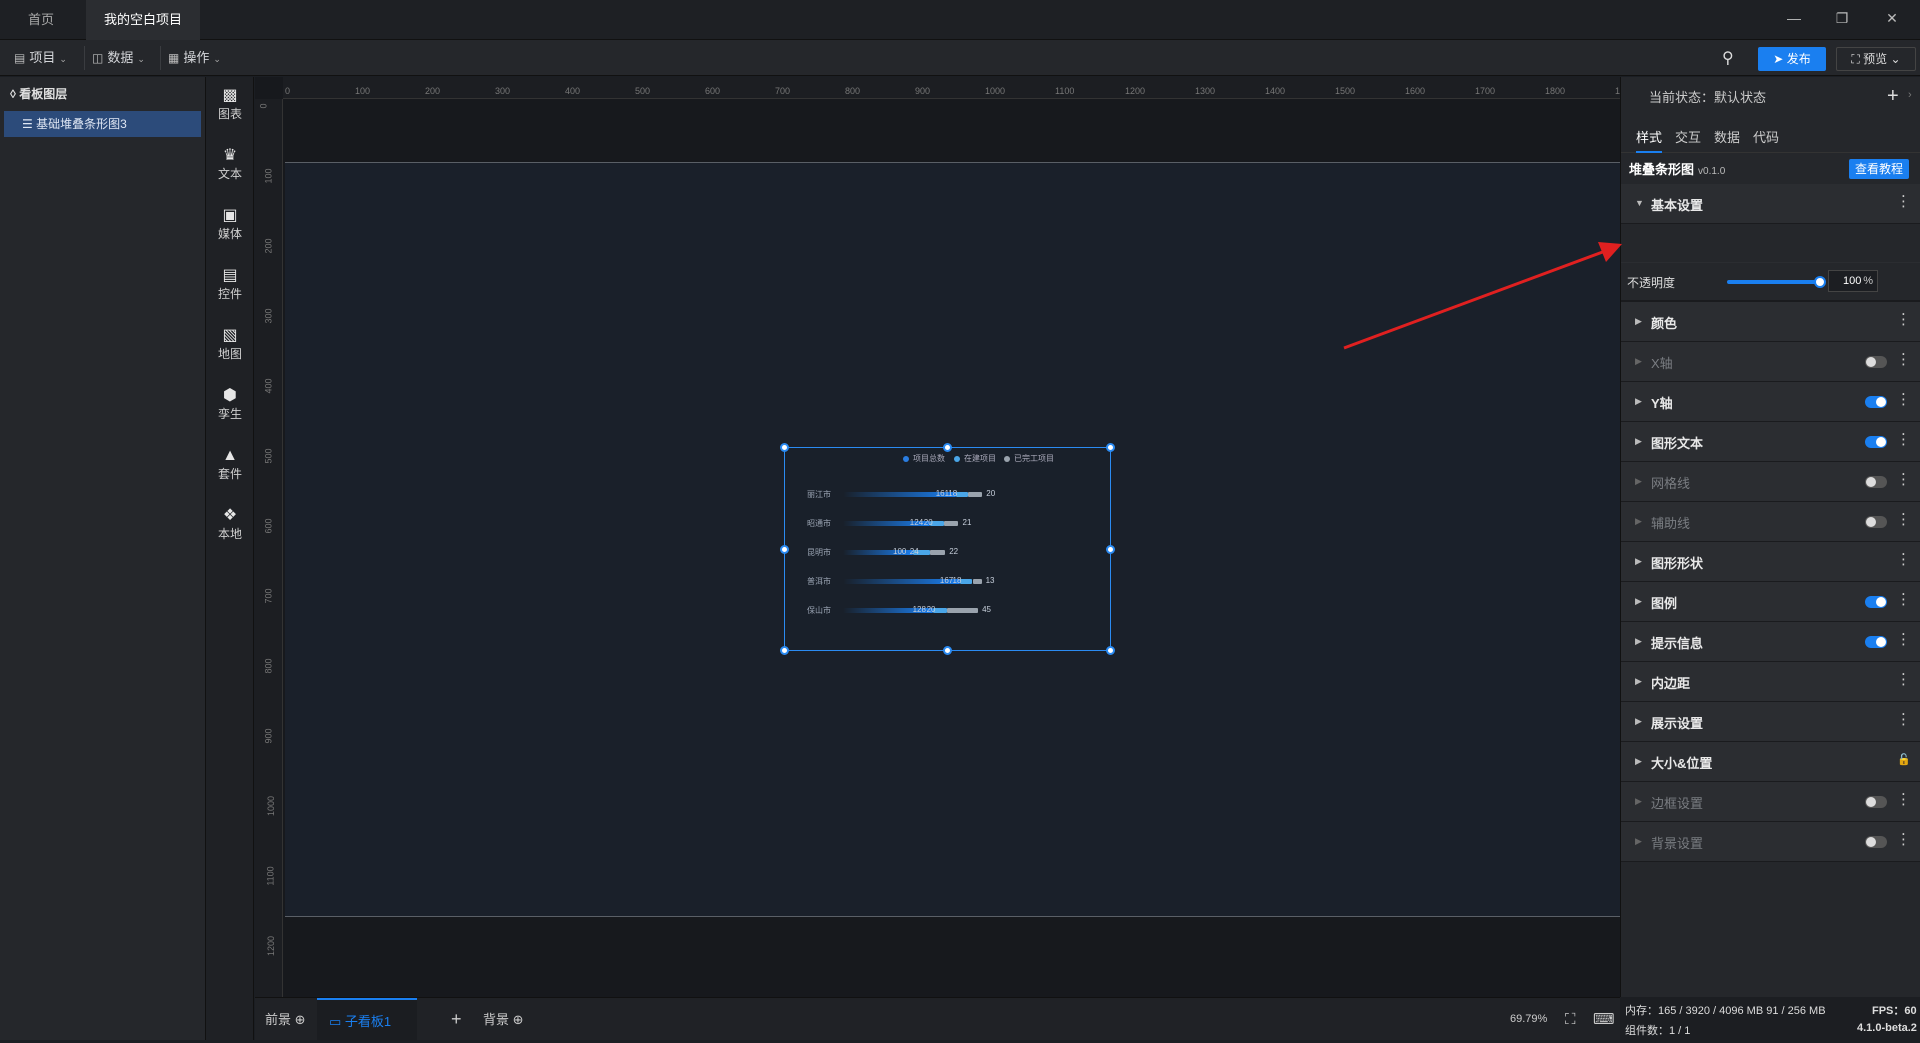  Describe the element at coordinates (230, 524) in the screenshot. I see `palette-local: ❖ 本地` at that location.